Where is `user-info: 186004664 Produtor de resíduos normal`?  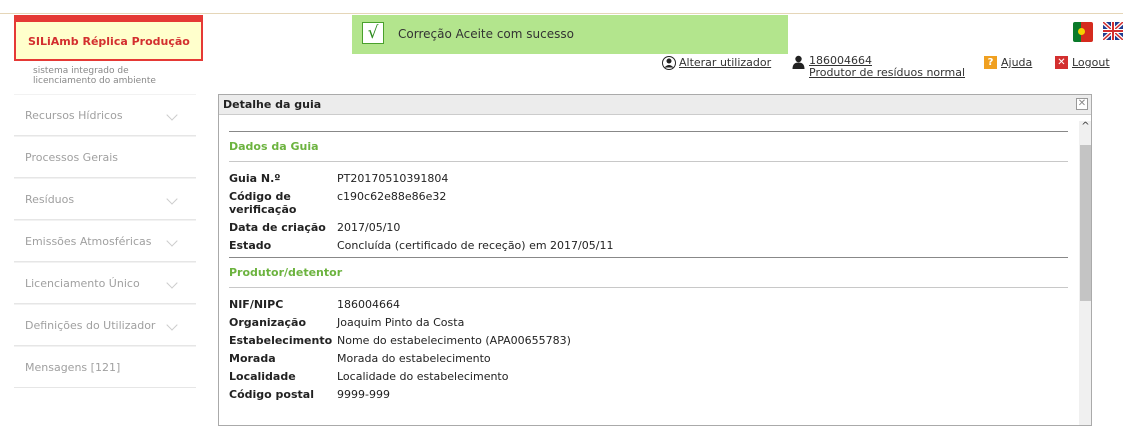 user-info: 186004664 Produtor de resíduos normal is located at coordinates (887, 67).